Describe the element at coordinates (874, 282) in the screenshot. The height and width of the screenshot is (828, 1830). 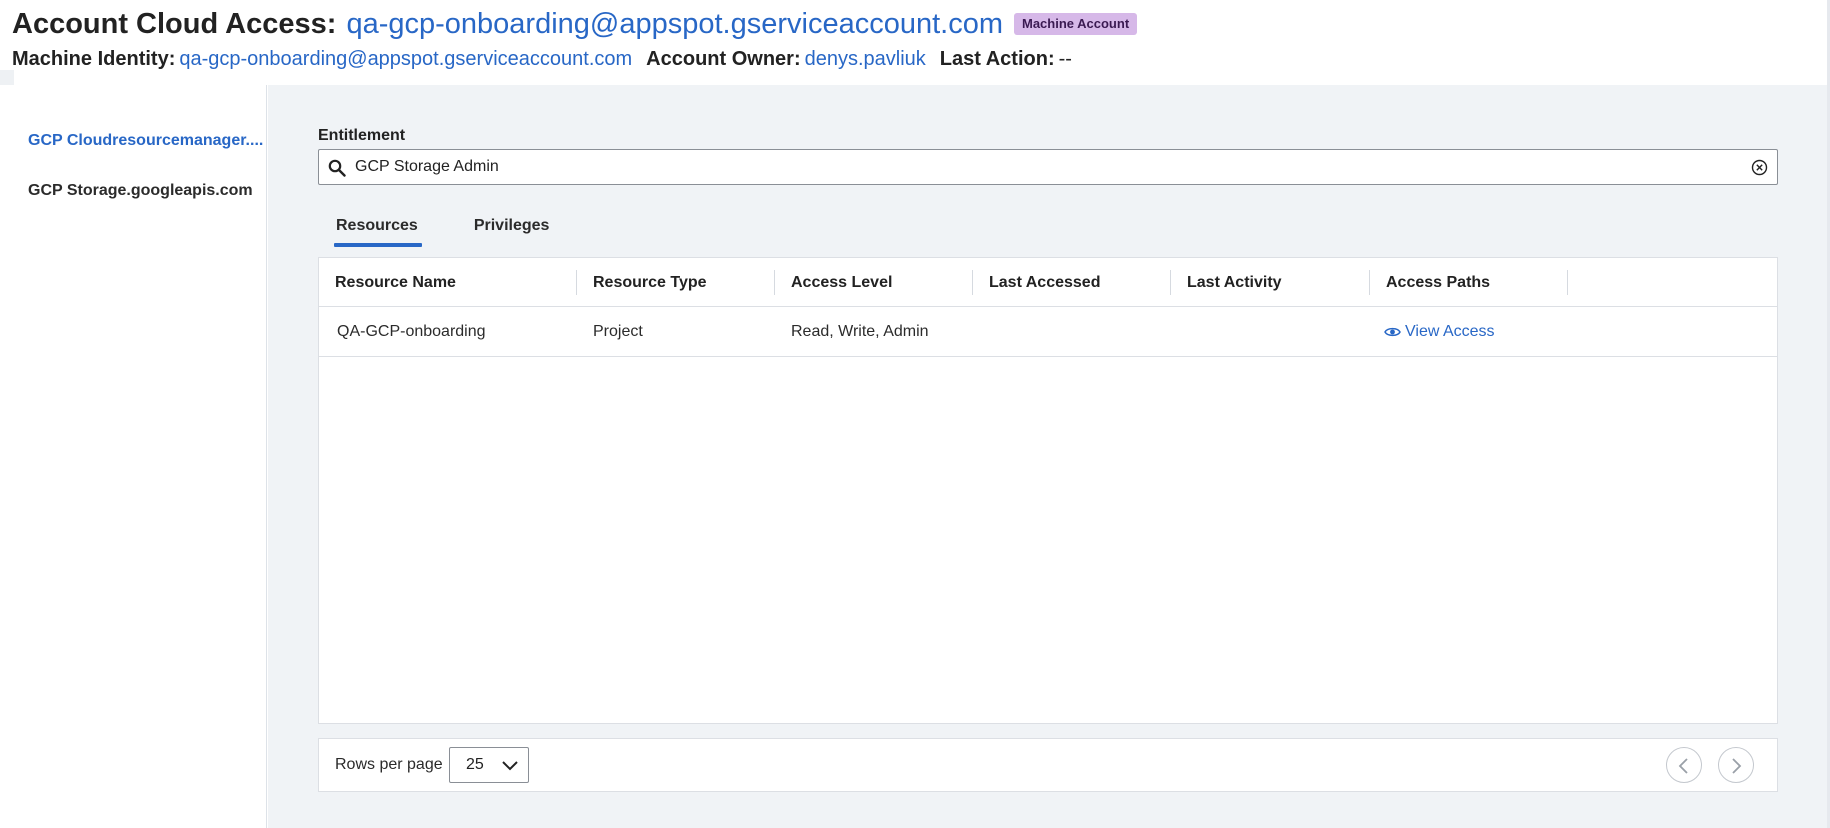
I see `column-header-access-level: Access Level` at that location.